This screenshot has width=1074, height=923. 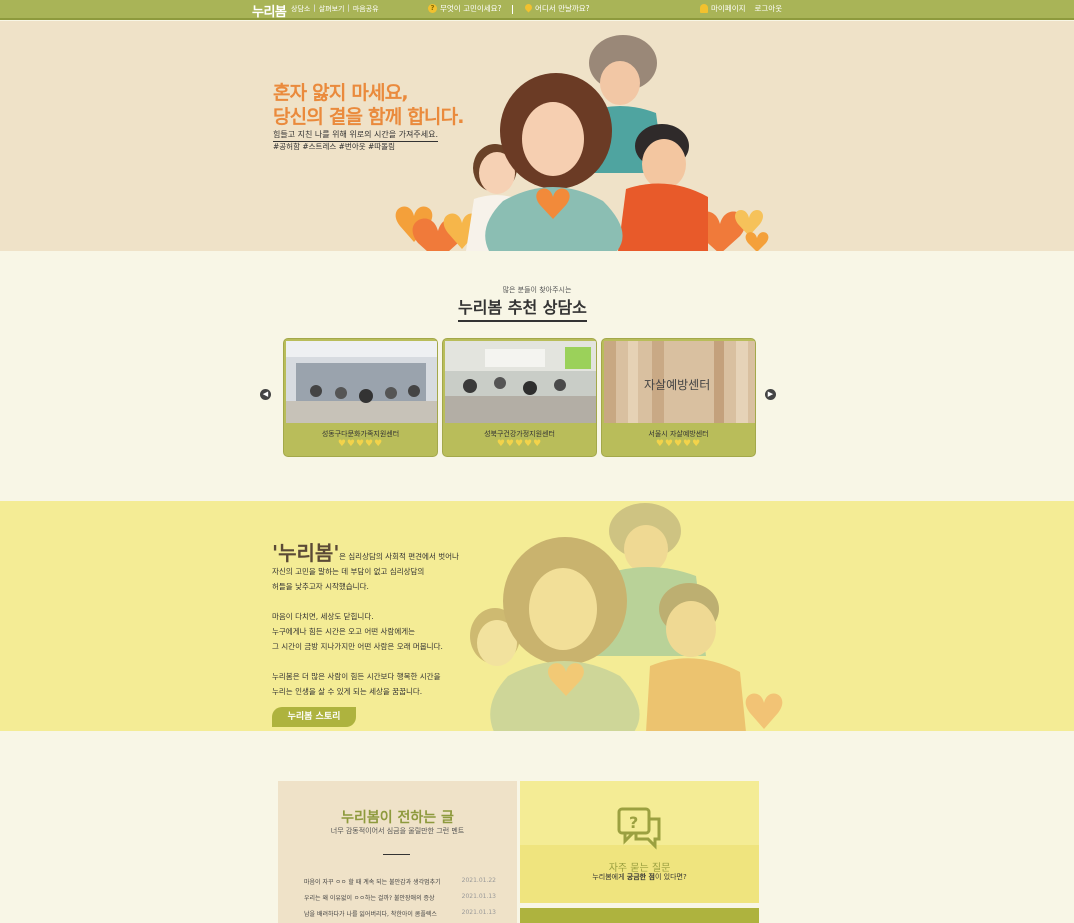 What do you see at coordinates (769, 8) in the screenshot?
I see `logout-link: 로그아웃` at bounding box center [769, 8].